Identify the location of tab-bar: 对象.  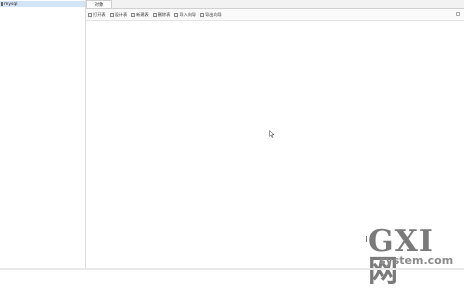
(275, 4).